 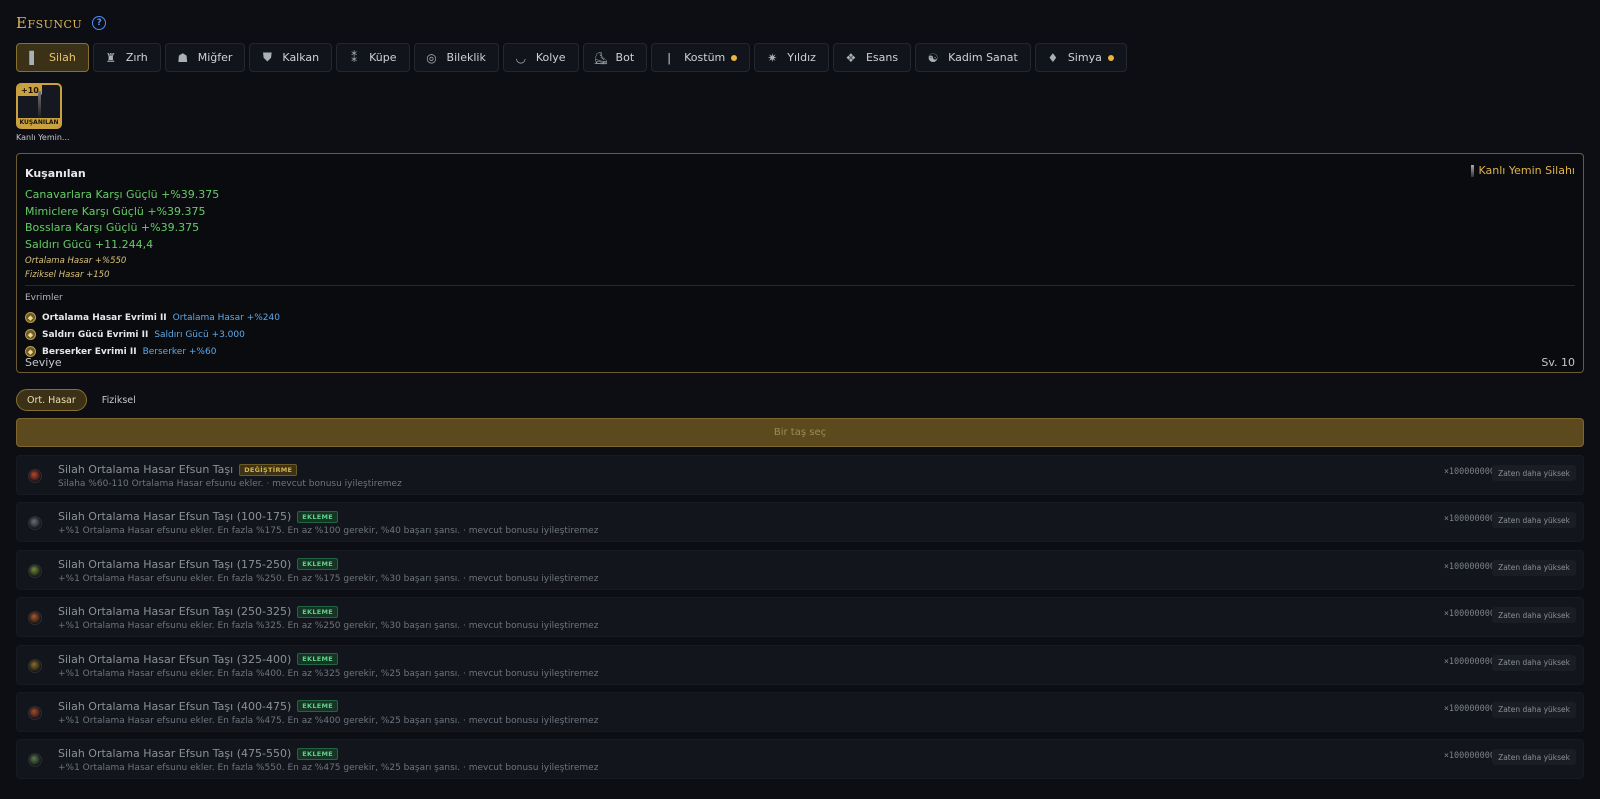 What do you see at coordinates (51, 400) in the screenshot?
I see `subtab: Ort. Hasar` at bounding box center [51, 400].